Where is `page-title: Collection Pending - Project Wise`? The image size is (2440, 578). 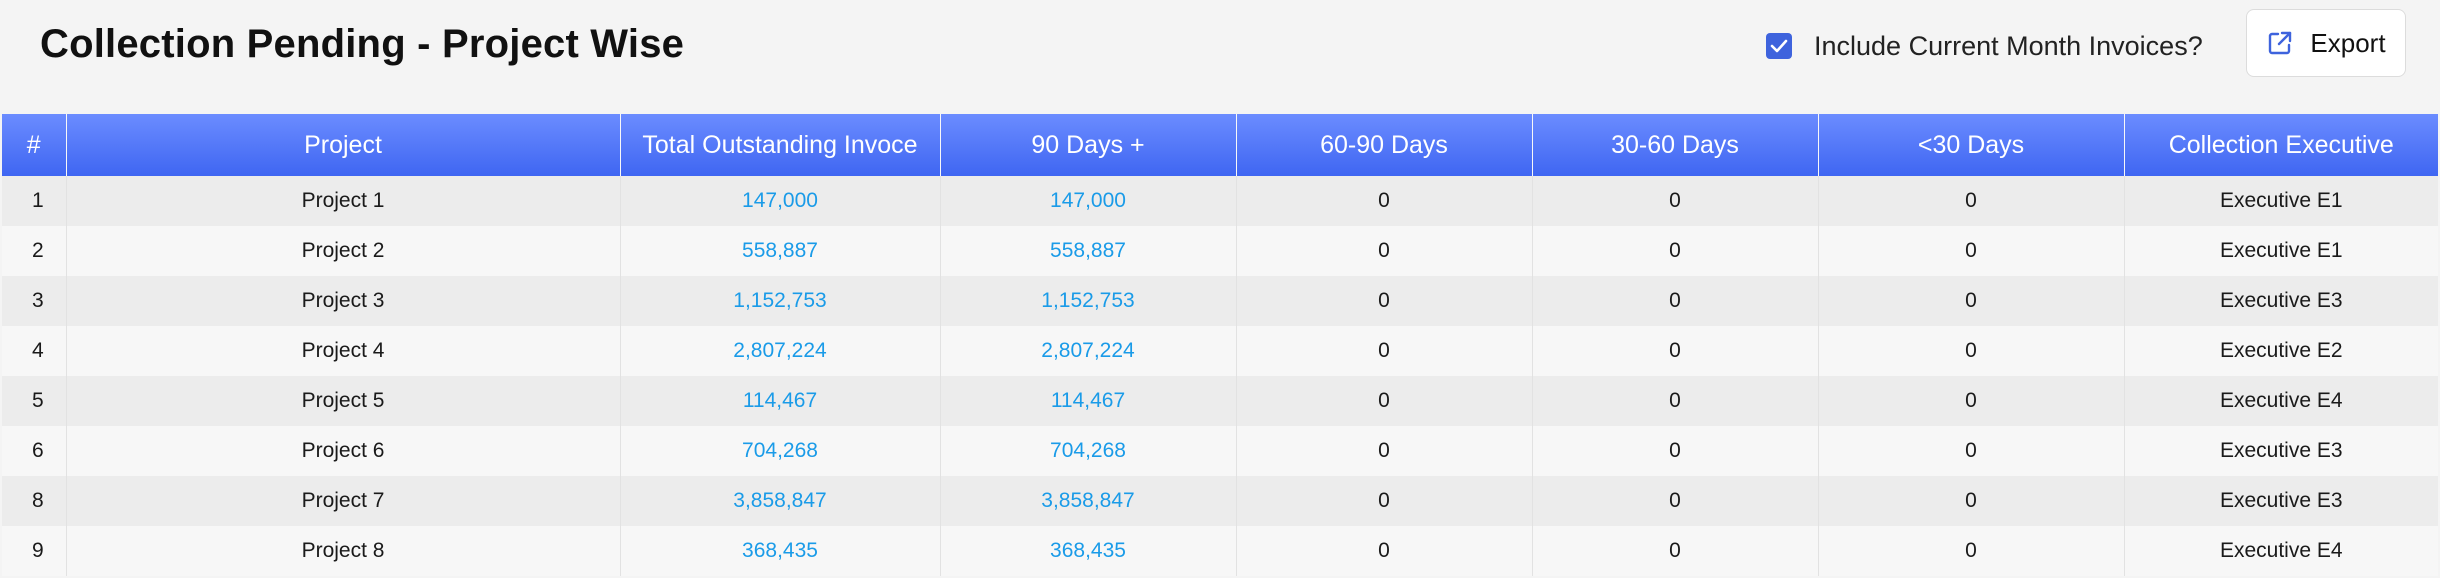
page-title: Collection Pending - Project Wise is located at coordinates (362, 44).